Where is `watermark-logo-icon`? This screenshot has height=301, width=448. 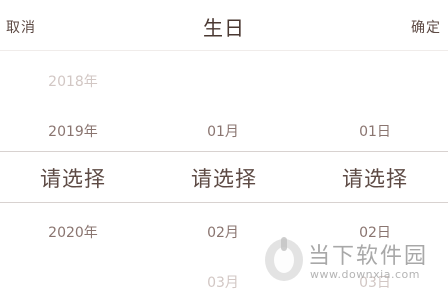
watermark-logo-icon is located at coordinates (284, 259).